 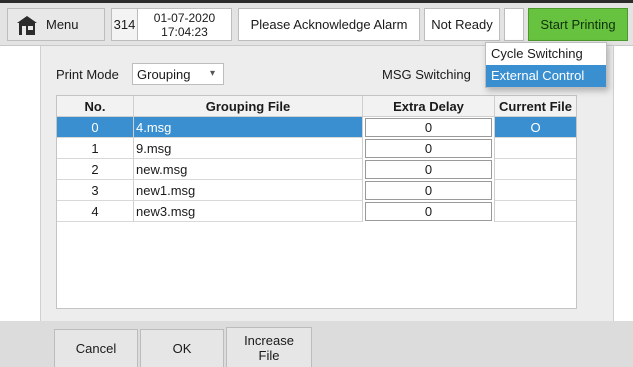 What do you see at coordinates (184, 17) in the screenshot?
I see `date-text: 01-07-2020` at bounding box center [184, 17].